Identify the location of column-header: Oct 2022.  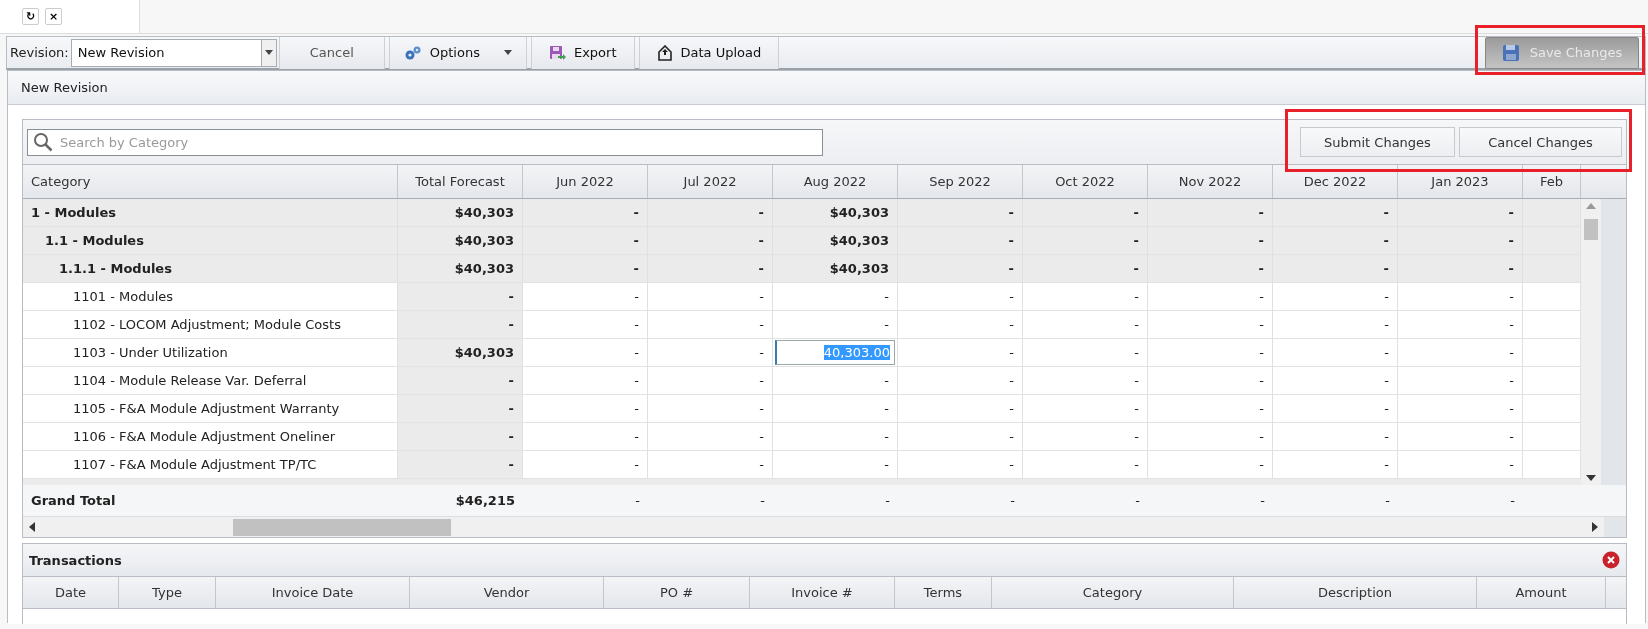
(1085, 181).